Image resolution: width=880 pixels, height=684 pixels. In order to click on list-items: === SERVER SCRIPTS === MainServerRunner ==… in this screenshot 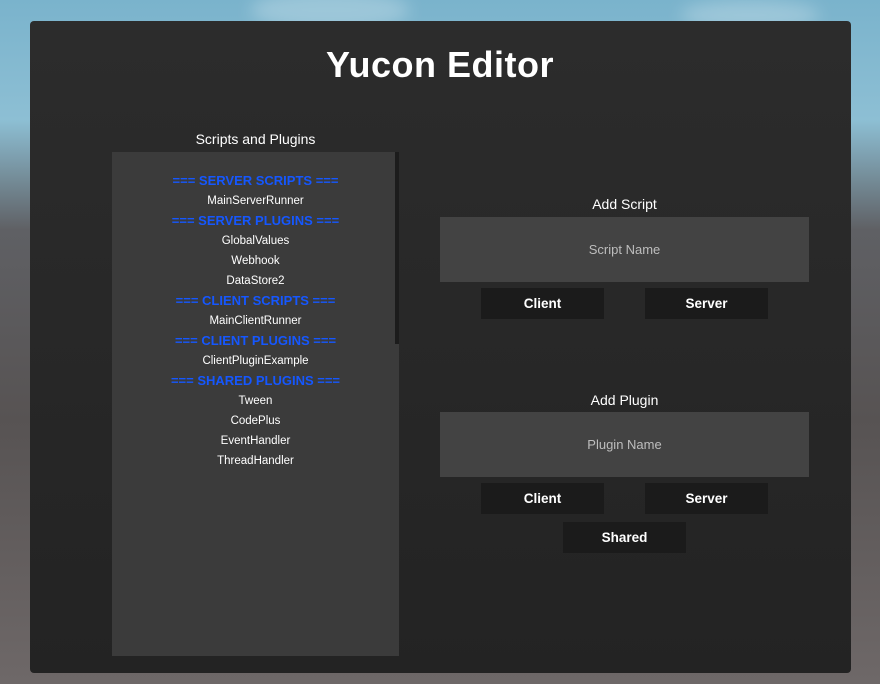, I will do `click(255, 321)`.